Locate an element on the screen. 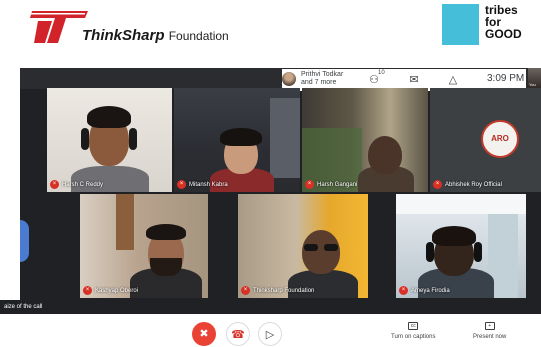 The height and width of the screenshot is (347, 541). tribes-logo-square is located at coordinates (460, 24).